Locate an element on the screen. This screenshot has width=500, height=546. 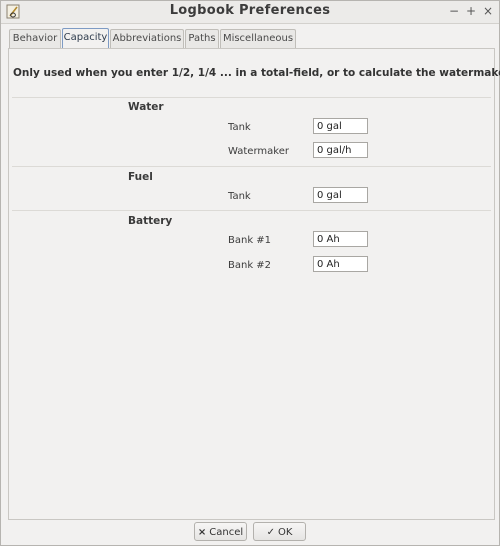
cancel-icon: × is located at coordinates (202, 532).